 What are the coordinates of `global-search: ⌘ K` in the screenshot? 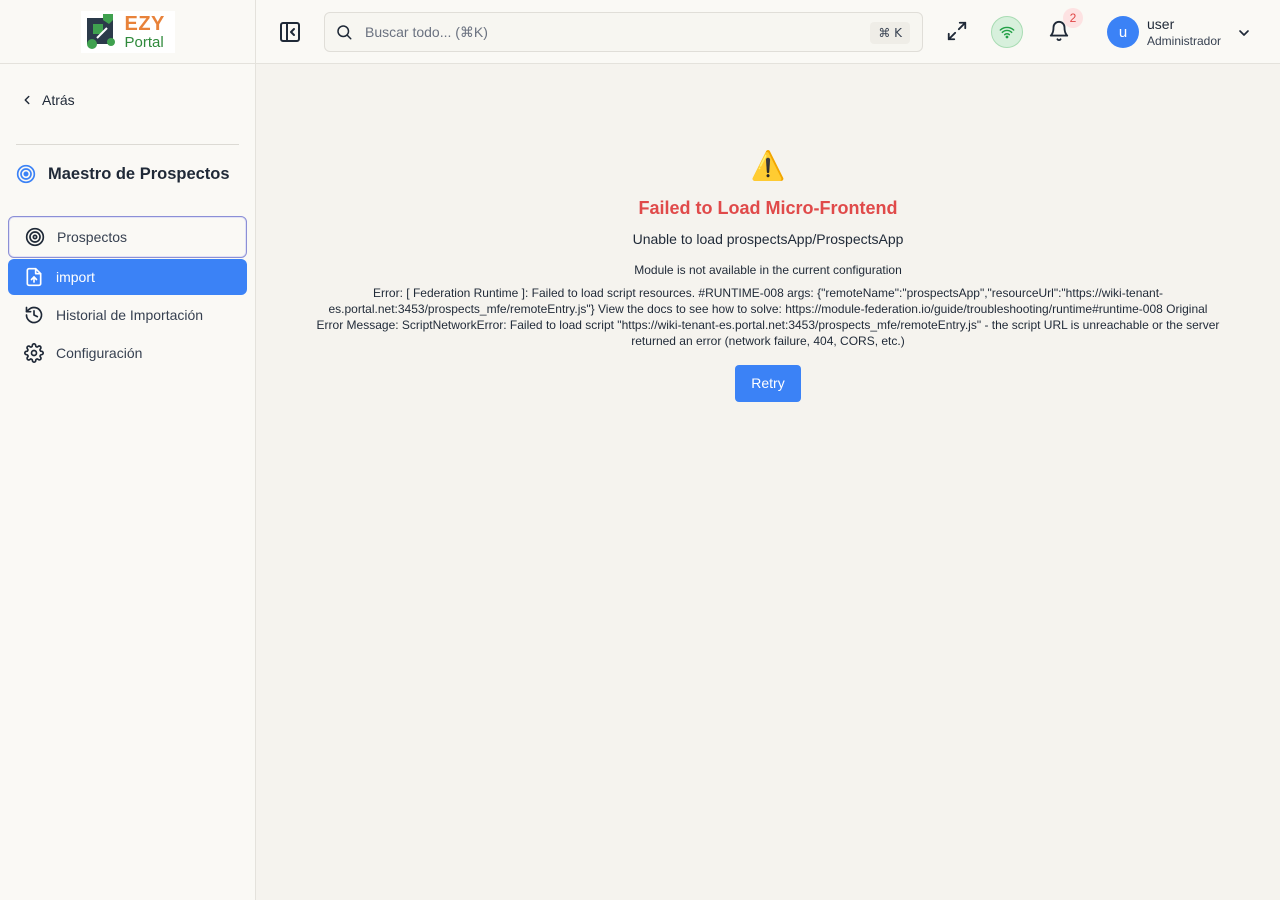 It's located at (623, 32).